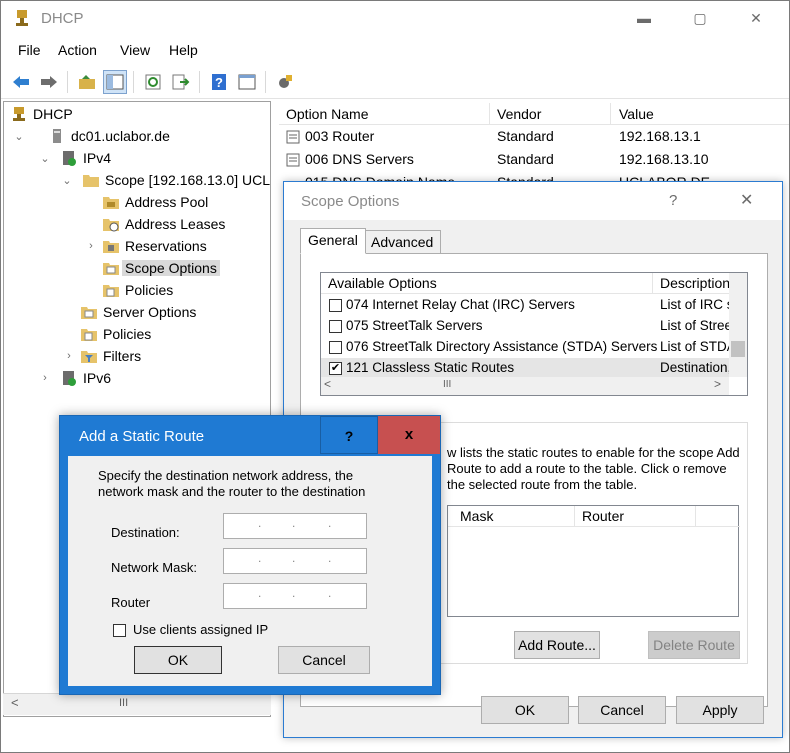 The width and height of the screenshot is (790, 753). I want to click on options-list-header: Option Name Vendor Value, so click(534, 114).